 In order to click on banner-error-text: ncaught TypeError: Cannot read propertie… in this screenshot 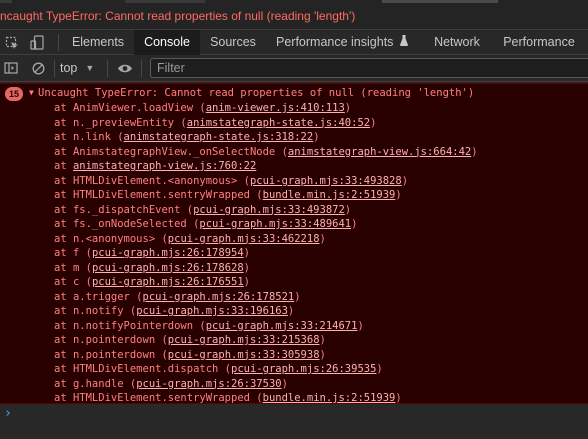, I will do `click(178, 16)`.